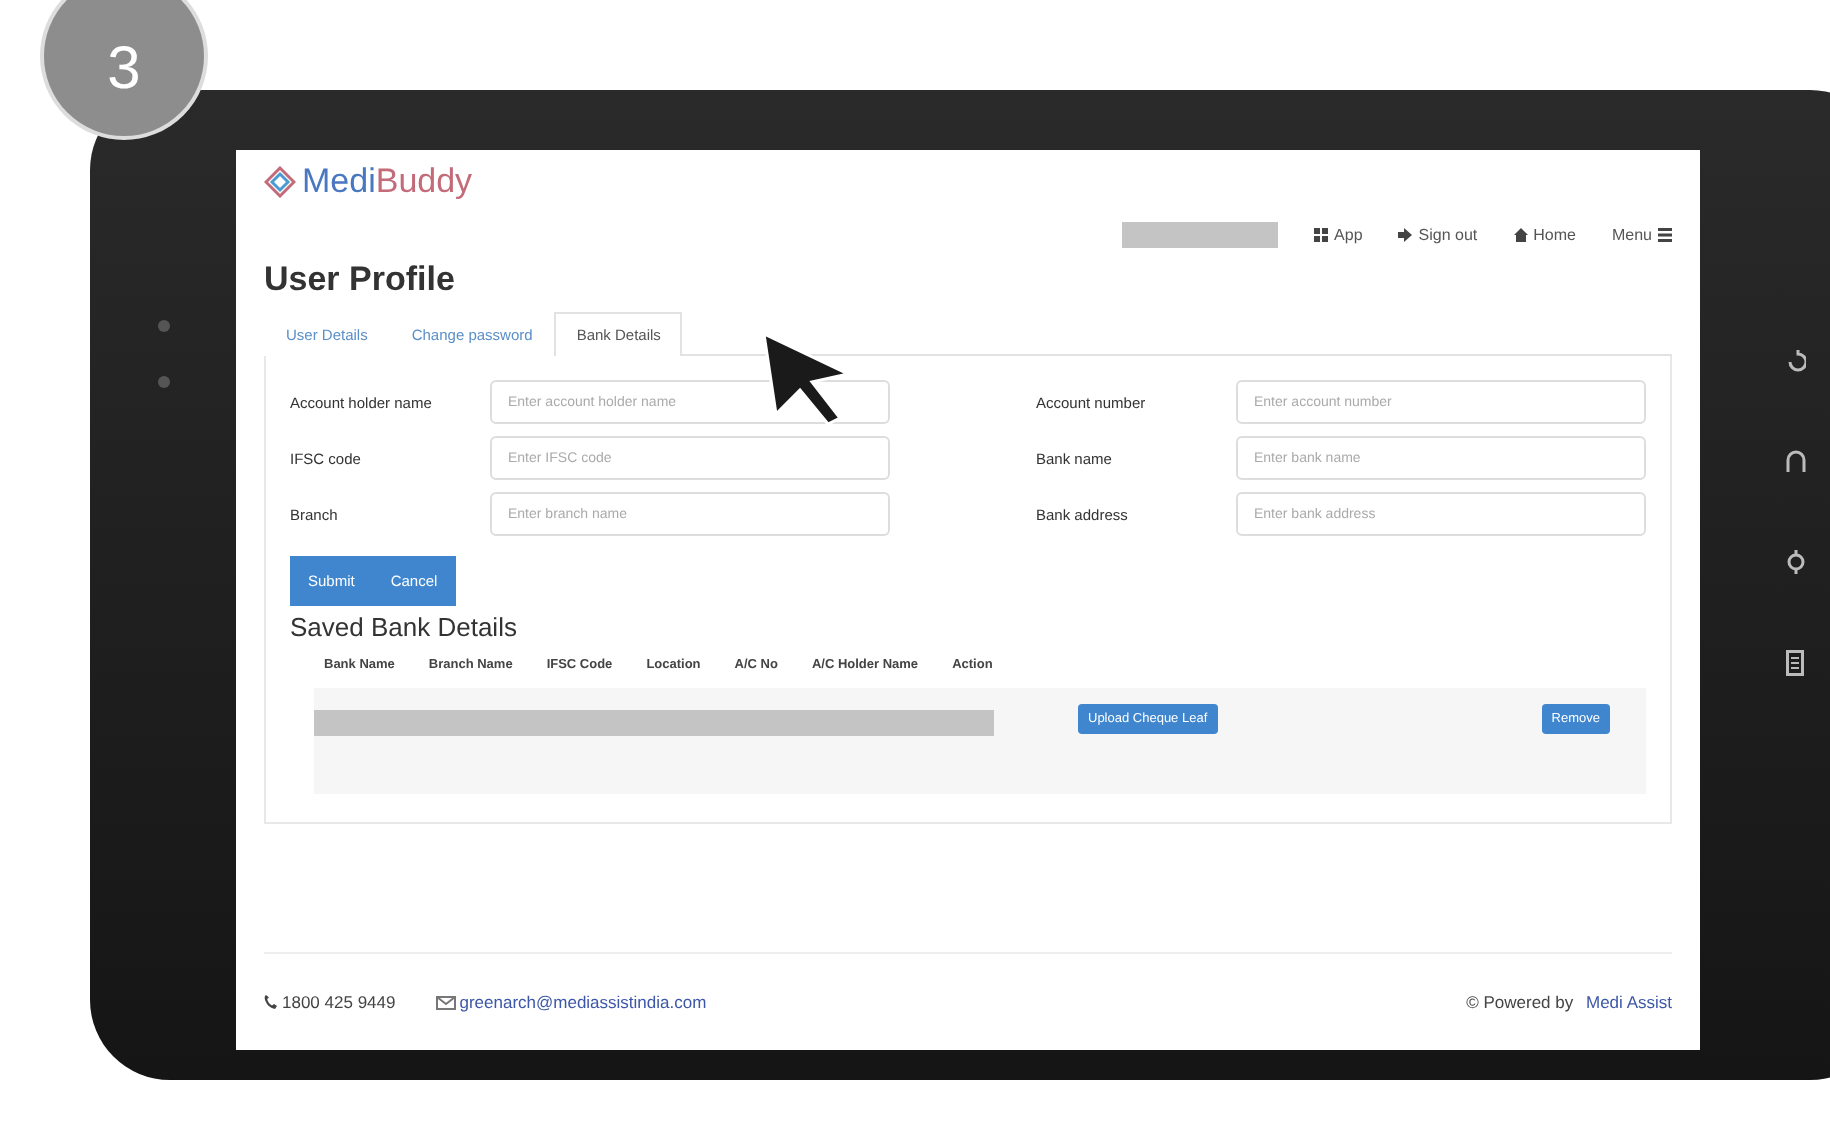 The height and width of the screenshot is (1124, 1830). I want to click on powered-by-text: © Powered by, so click(1520, 1002).